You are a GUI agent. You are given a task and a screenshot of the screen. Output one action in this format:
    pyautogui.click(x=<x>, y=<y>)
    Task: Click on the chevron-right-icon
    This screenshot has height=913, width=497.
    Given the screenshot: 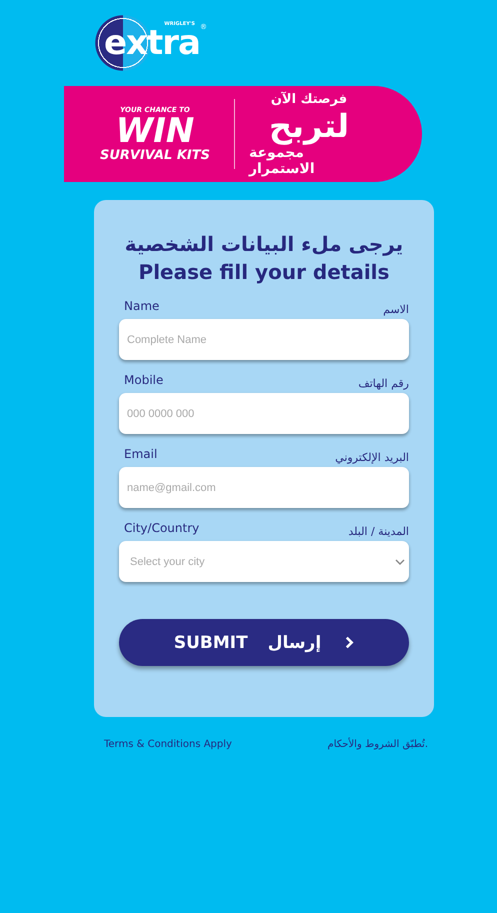 What is the action you would take?
    pyautogui.click(x=349, y=642)
    